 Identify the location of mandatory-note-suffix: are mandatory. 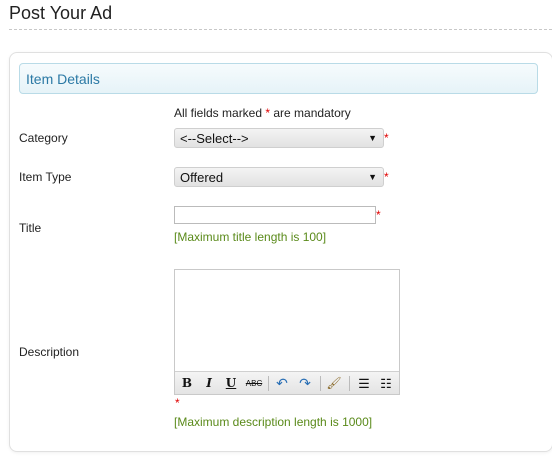
(310, 113).